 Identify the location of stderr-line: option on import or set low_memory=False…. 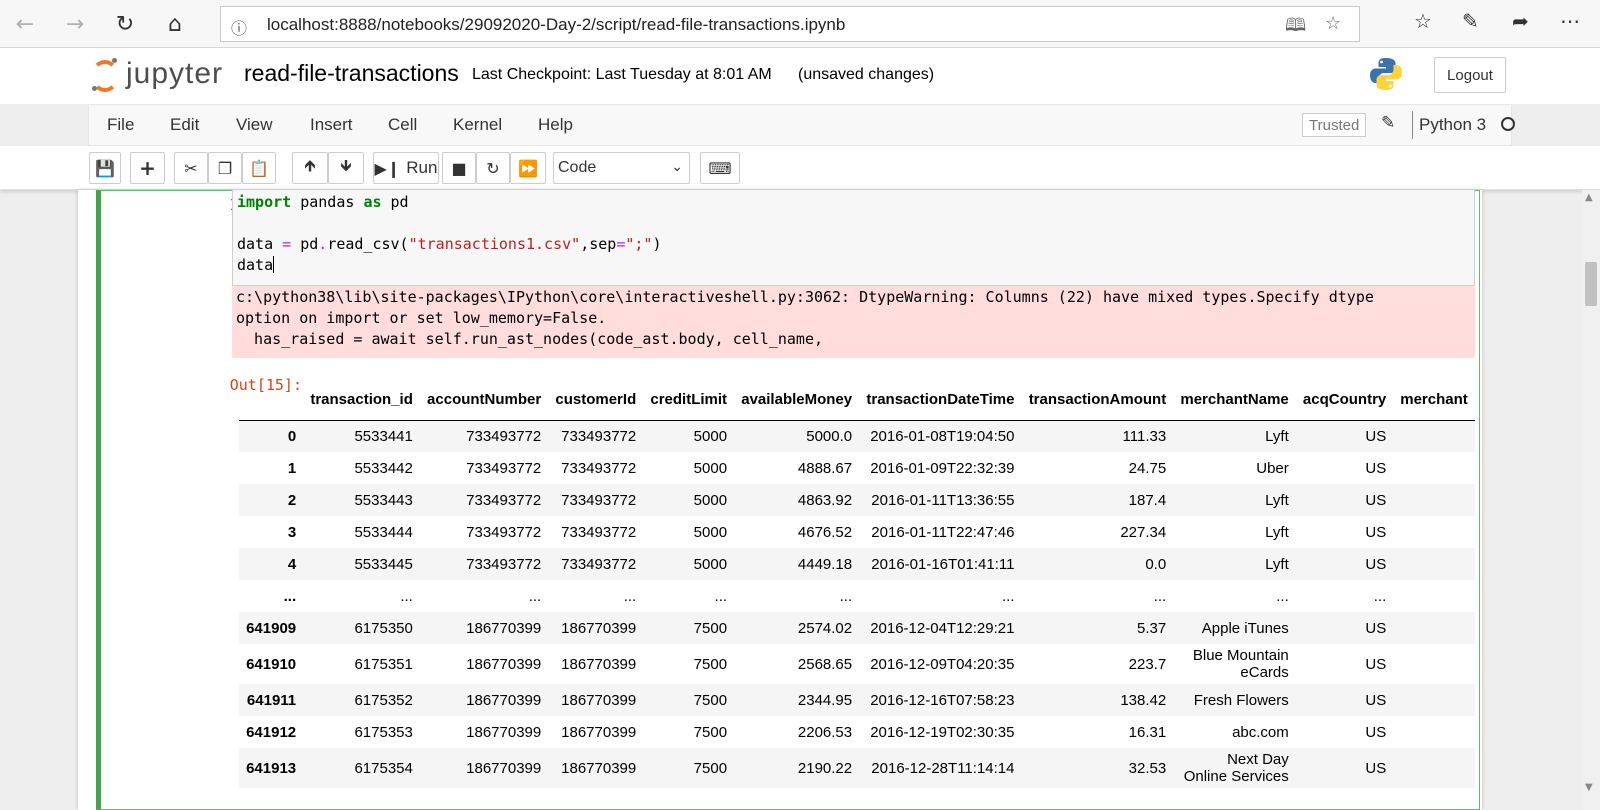
(421, 318).